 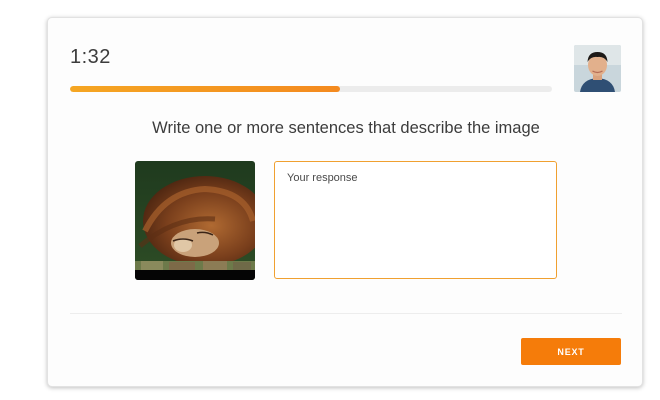 I want to click on footer-divider, so click(x=346, y=313).